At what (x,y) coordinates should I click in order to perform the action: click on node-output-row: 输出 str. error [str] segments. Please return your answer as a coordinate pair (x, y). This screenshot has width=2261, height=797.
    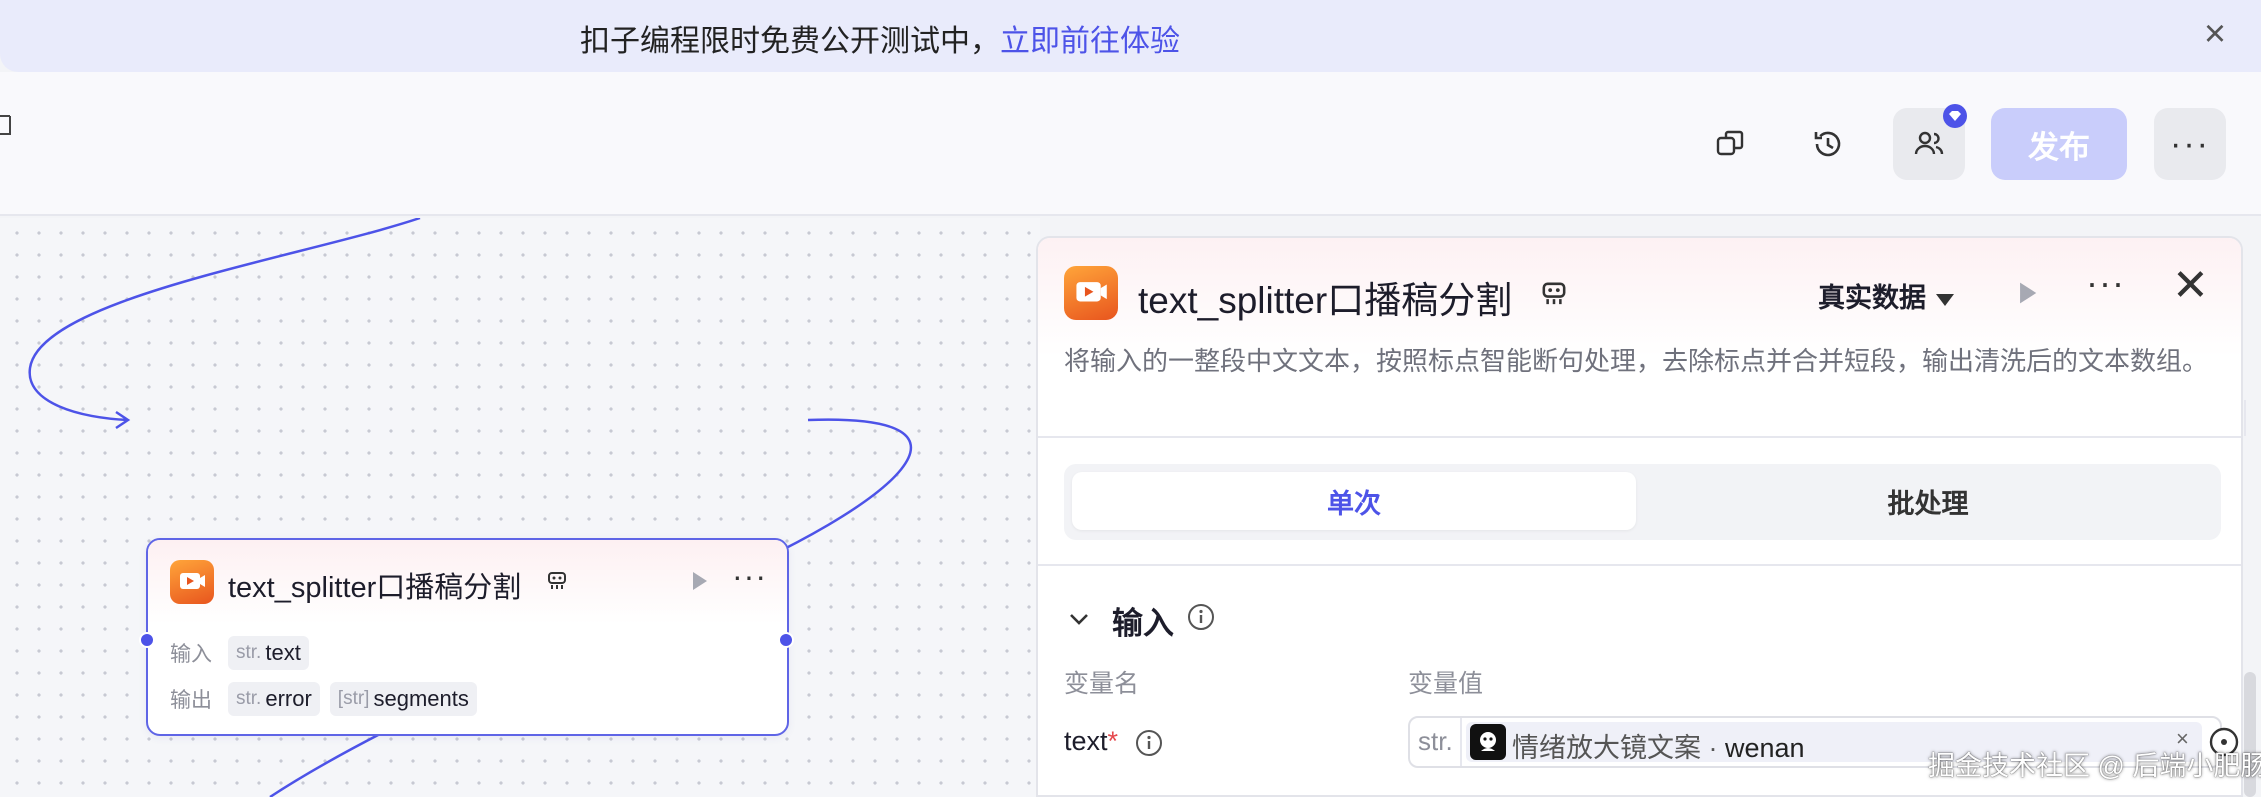
    Looking at the image, I should click on (328, 699).